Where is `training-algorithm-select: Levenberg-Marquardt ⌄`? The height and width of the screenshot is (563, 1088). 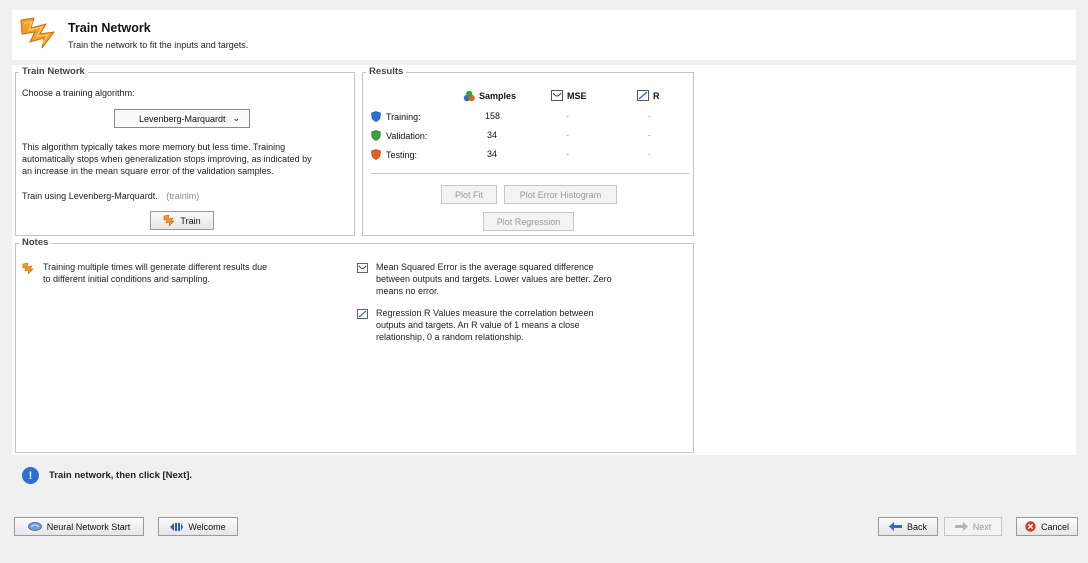
training-algorithm-select: Levenberg-Marquardt ⌄ is located at coordinates (182, 118).